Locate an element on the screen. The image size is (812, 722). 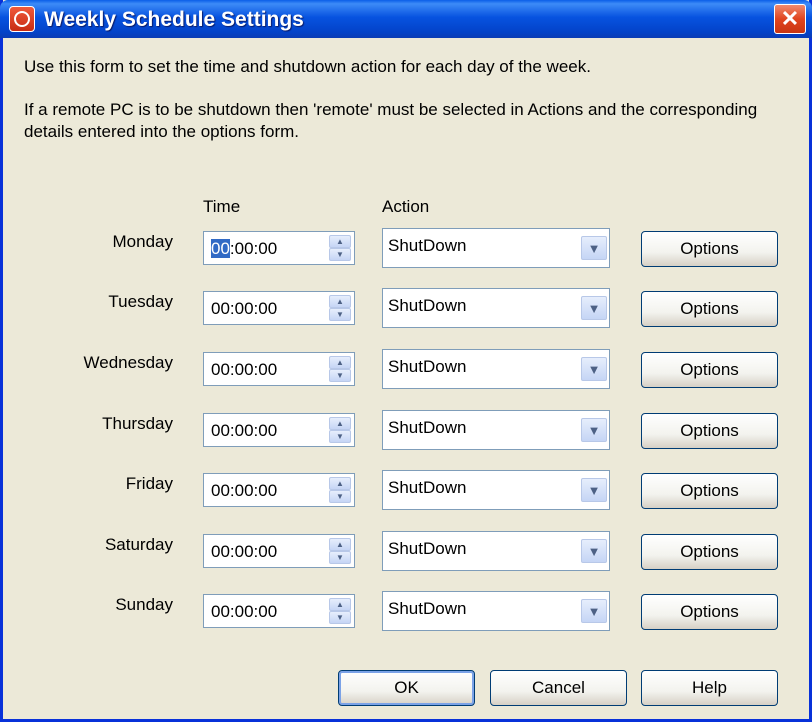
title-bar: Weekly Schedule Settings ✕ is located at coordinates (406, 19).